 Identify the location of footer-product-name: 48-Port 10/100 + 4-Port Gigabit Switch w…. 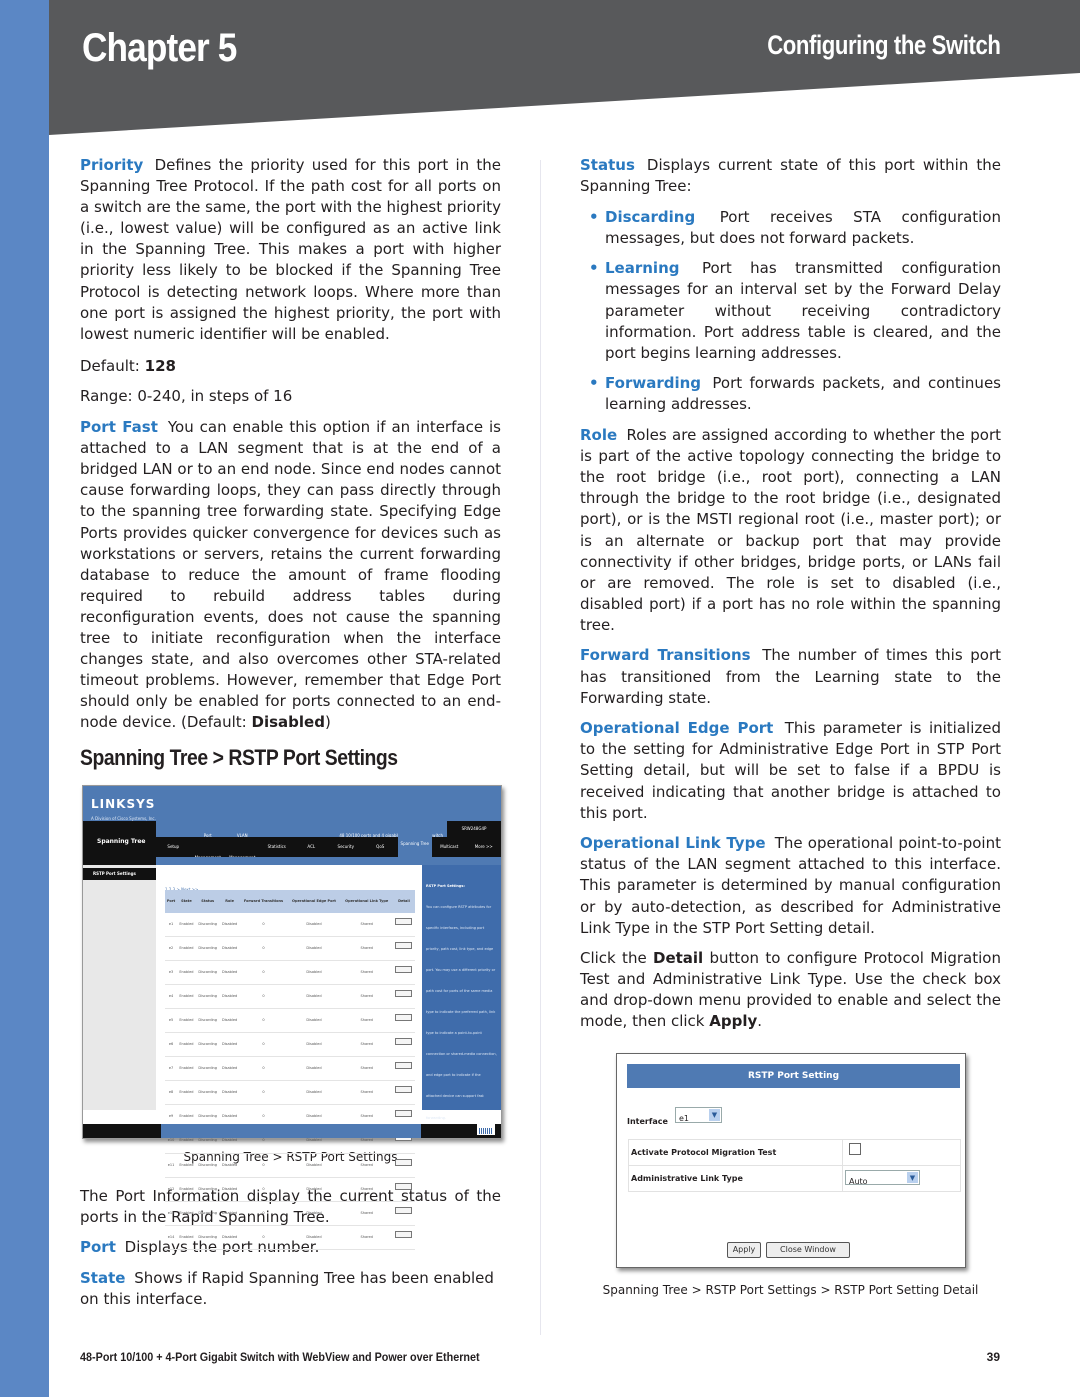
(280, 1357).